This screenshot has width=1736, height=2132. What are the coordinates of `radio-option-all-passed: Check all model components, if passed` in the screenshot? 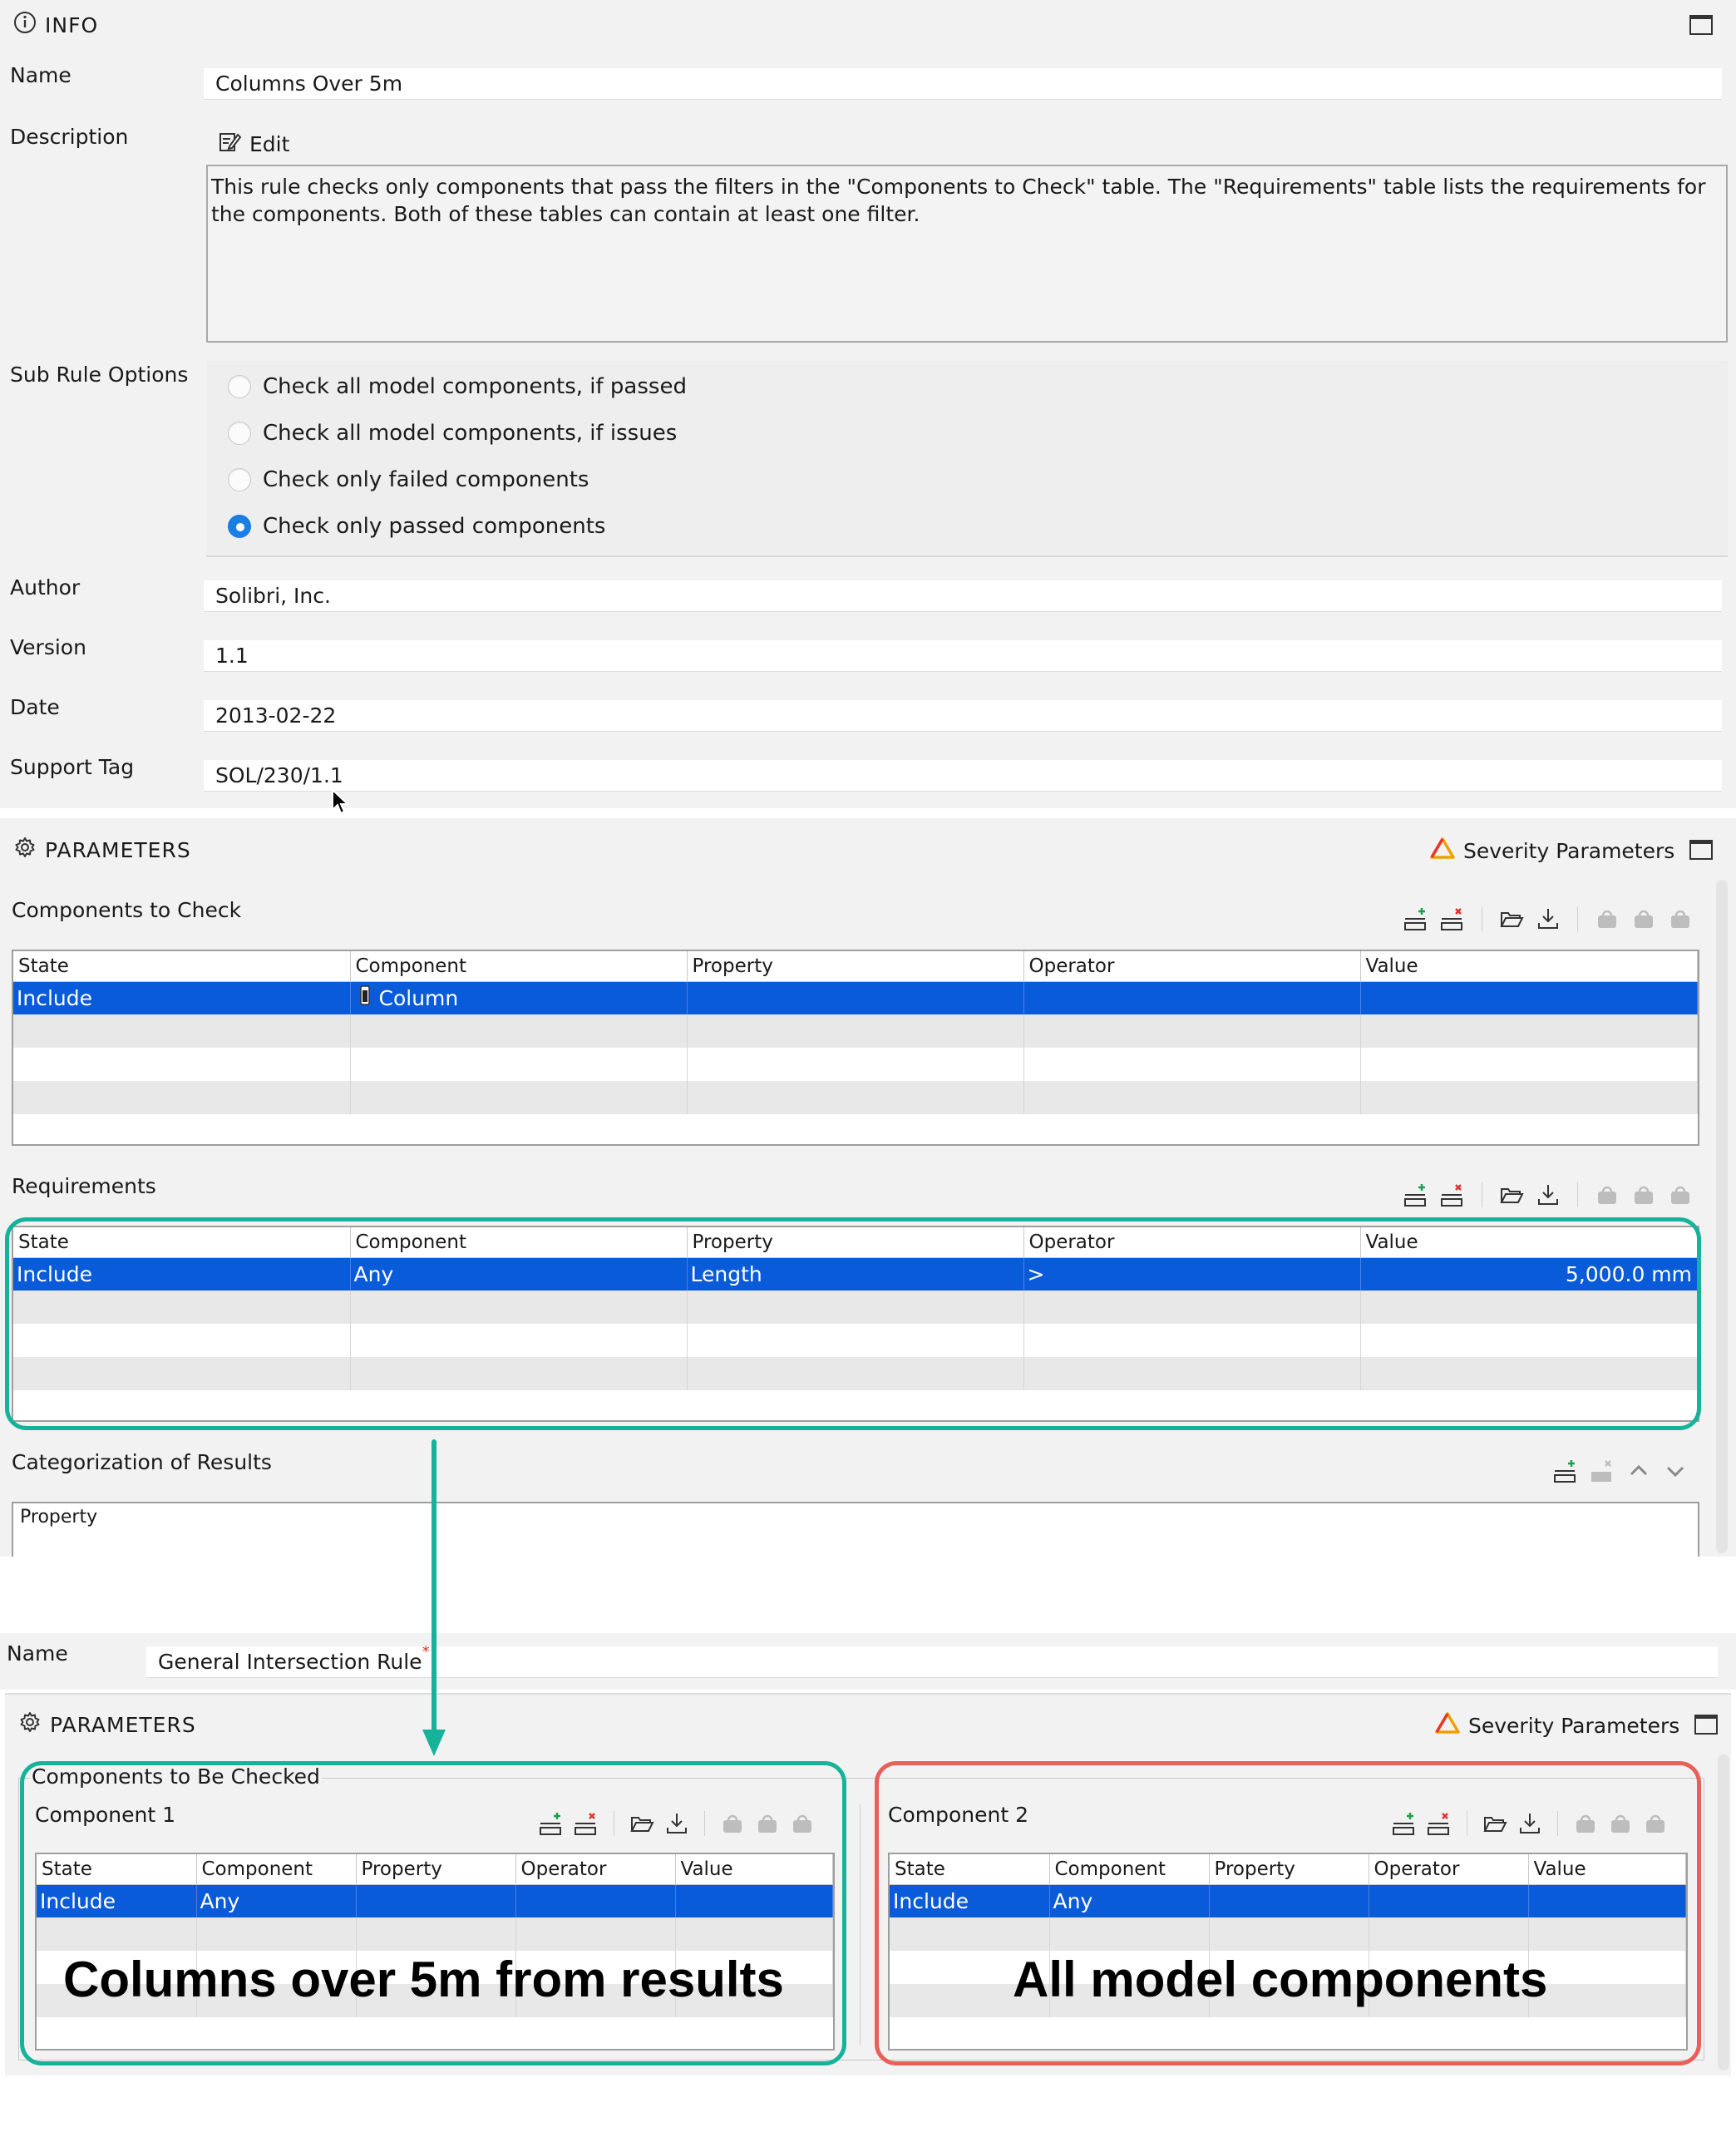 It's located at (458, 387).